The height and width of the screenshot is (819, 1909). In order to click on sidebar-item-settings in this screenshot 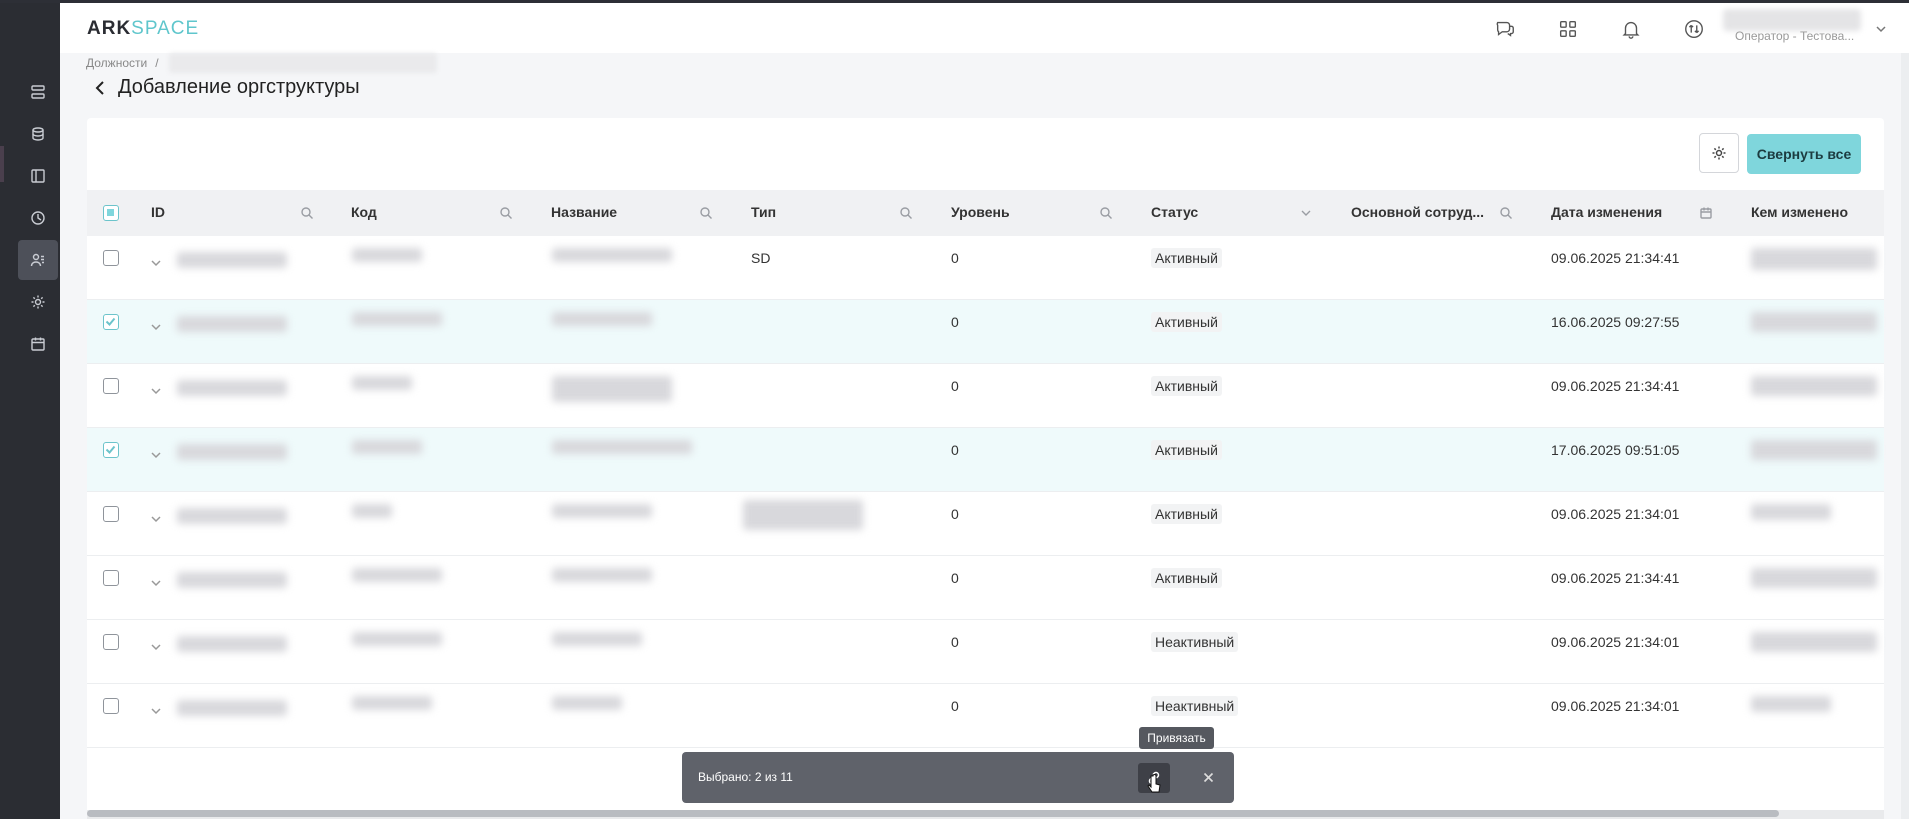, I will do `click(38, 302)`.